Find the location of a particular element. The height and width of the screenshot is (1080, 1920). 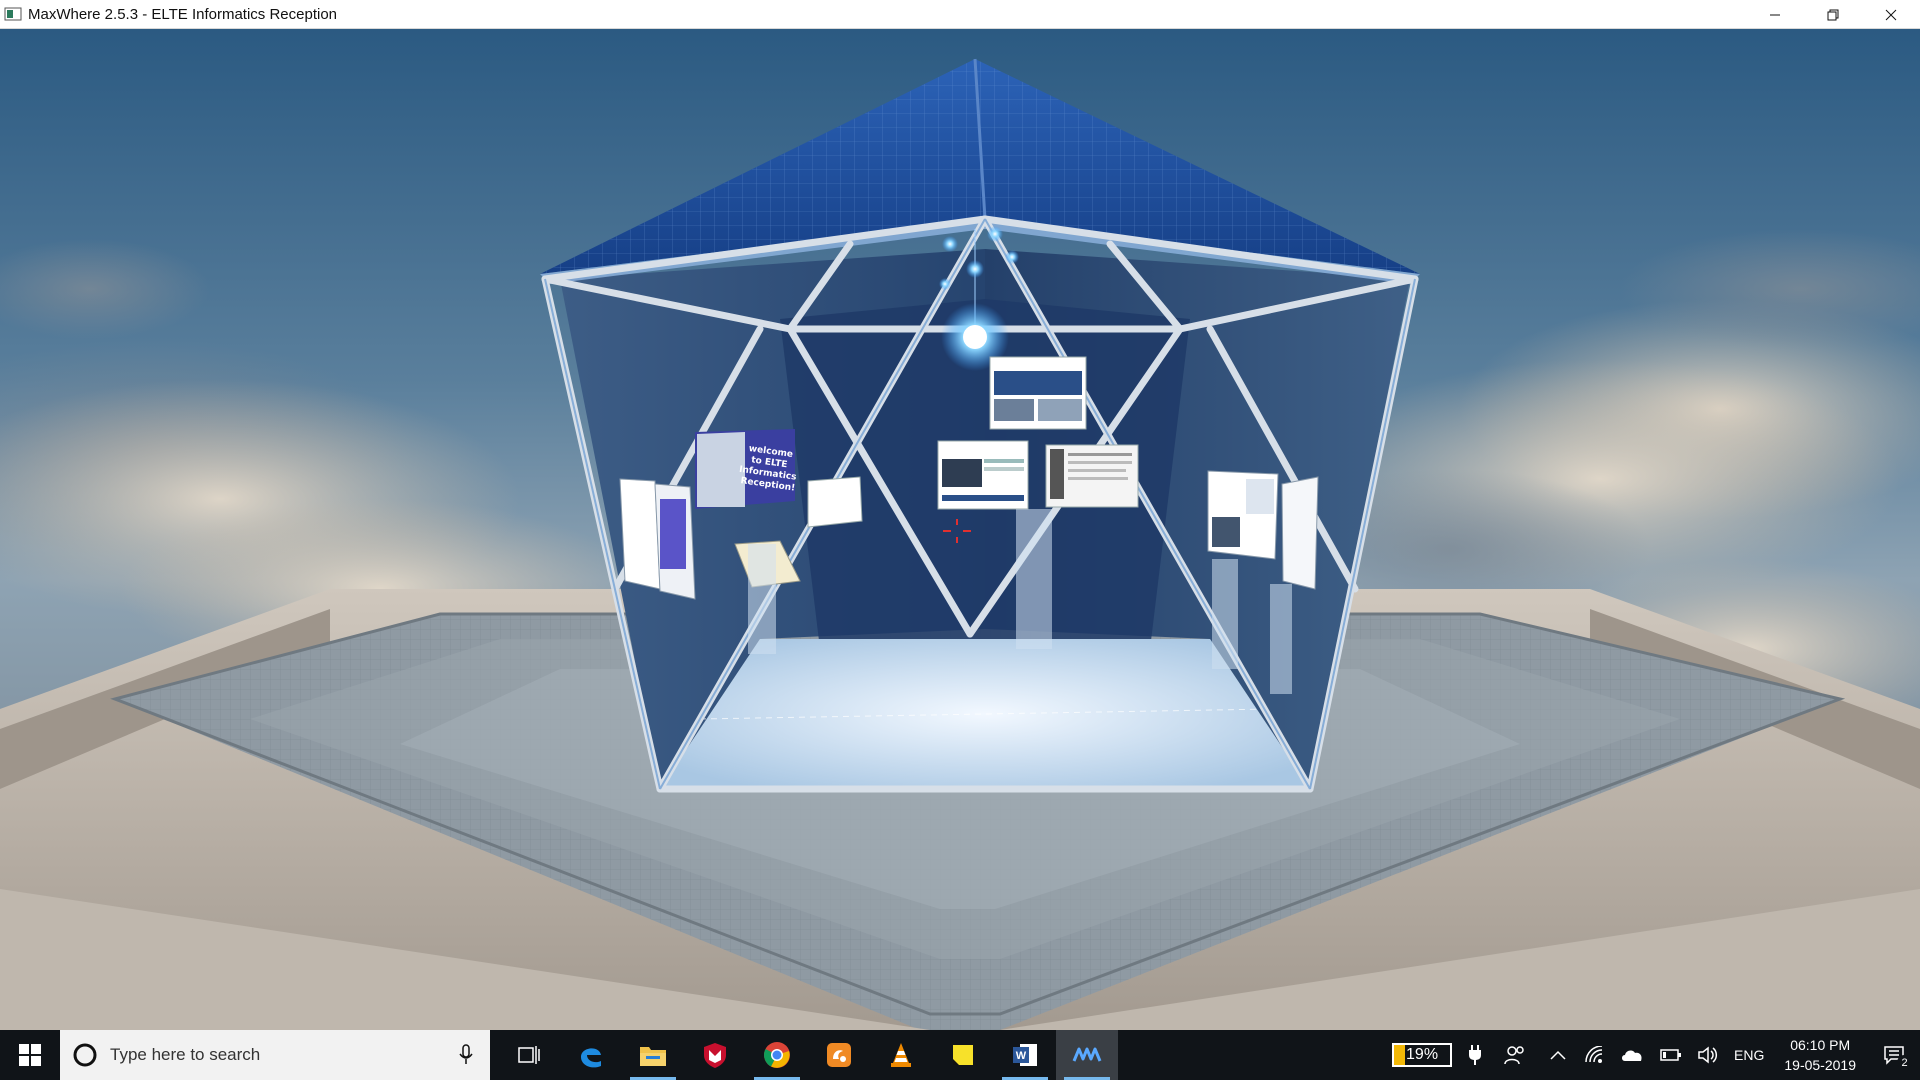

battery-icon is located at coordinates (1671, 1055).